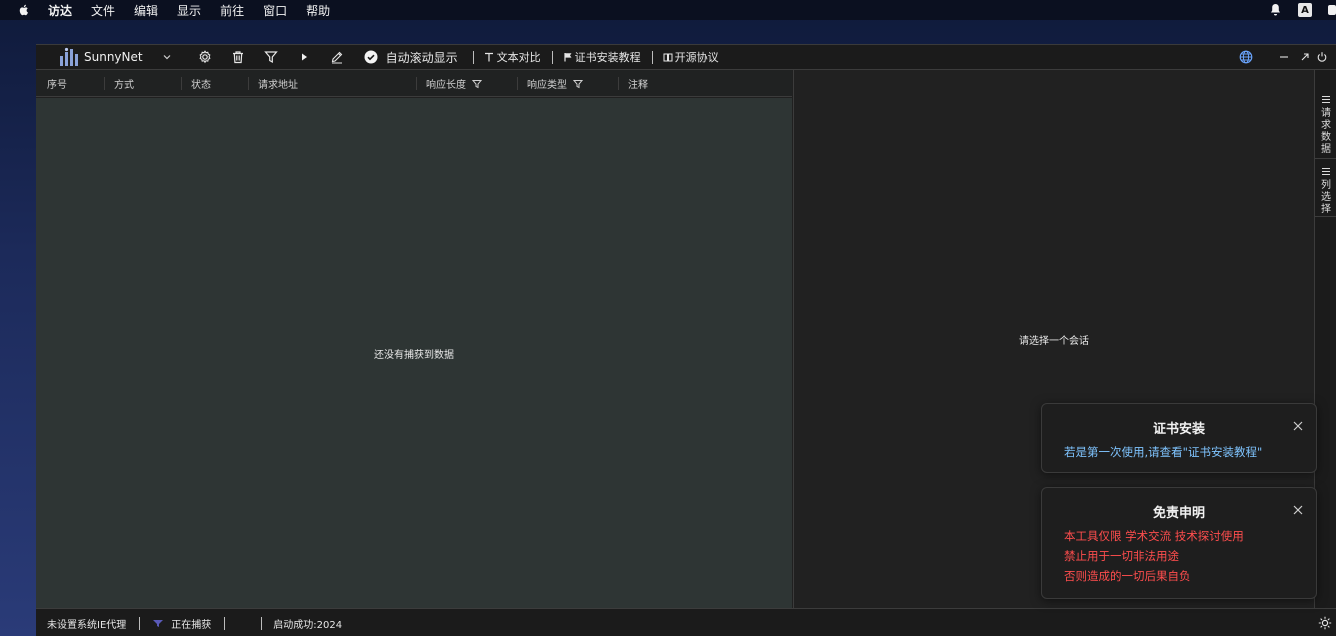 The height and width of the screenshot is (636, 1336). Describe the element at coordinates (308, 625) in the screenshot. I see `start-status: 启动成功:2024` at that location.